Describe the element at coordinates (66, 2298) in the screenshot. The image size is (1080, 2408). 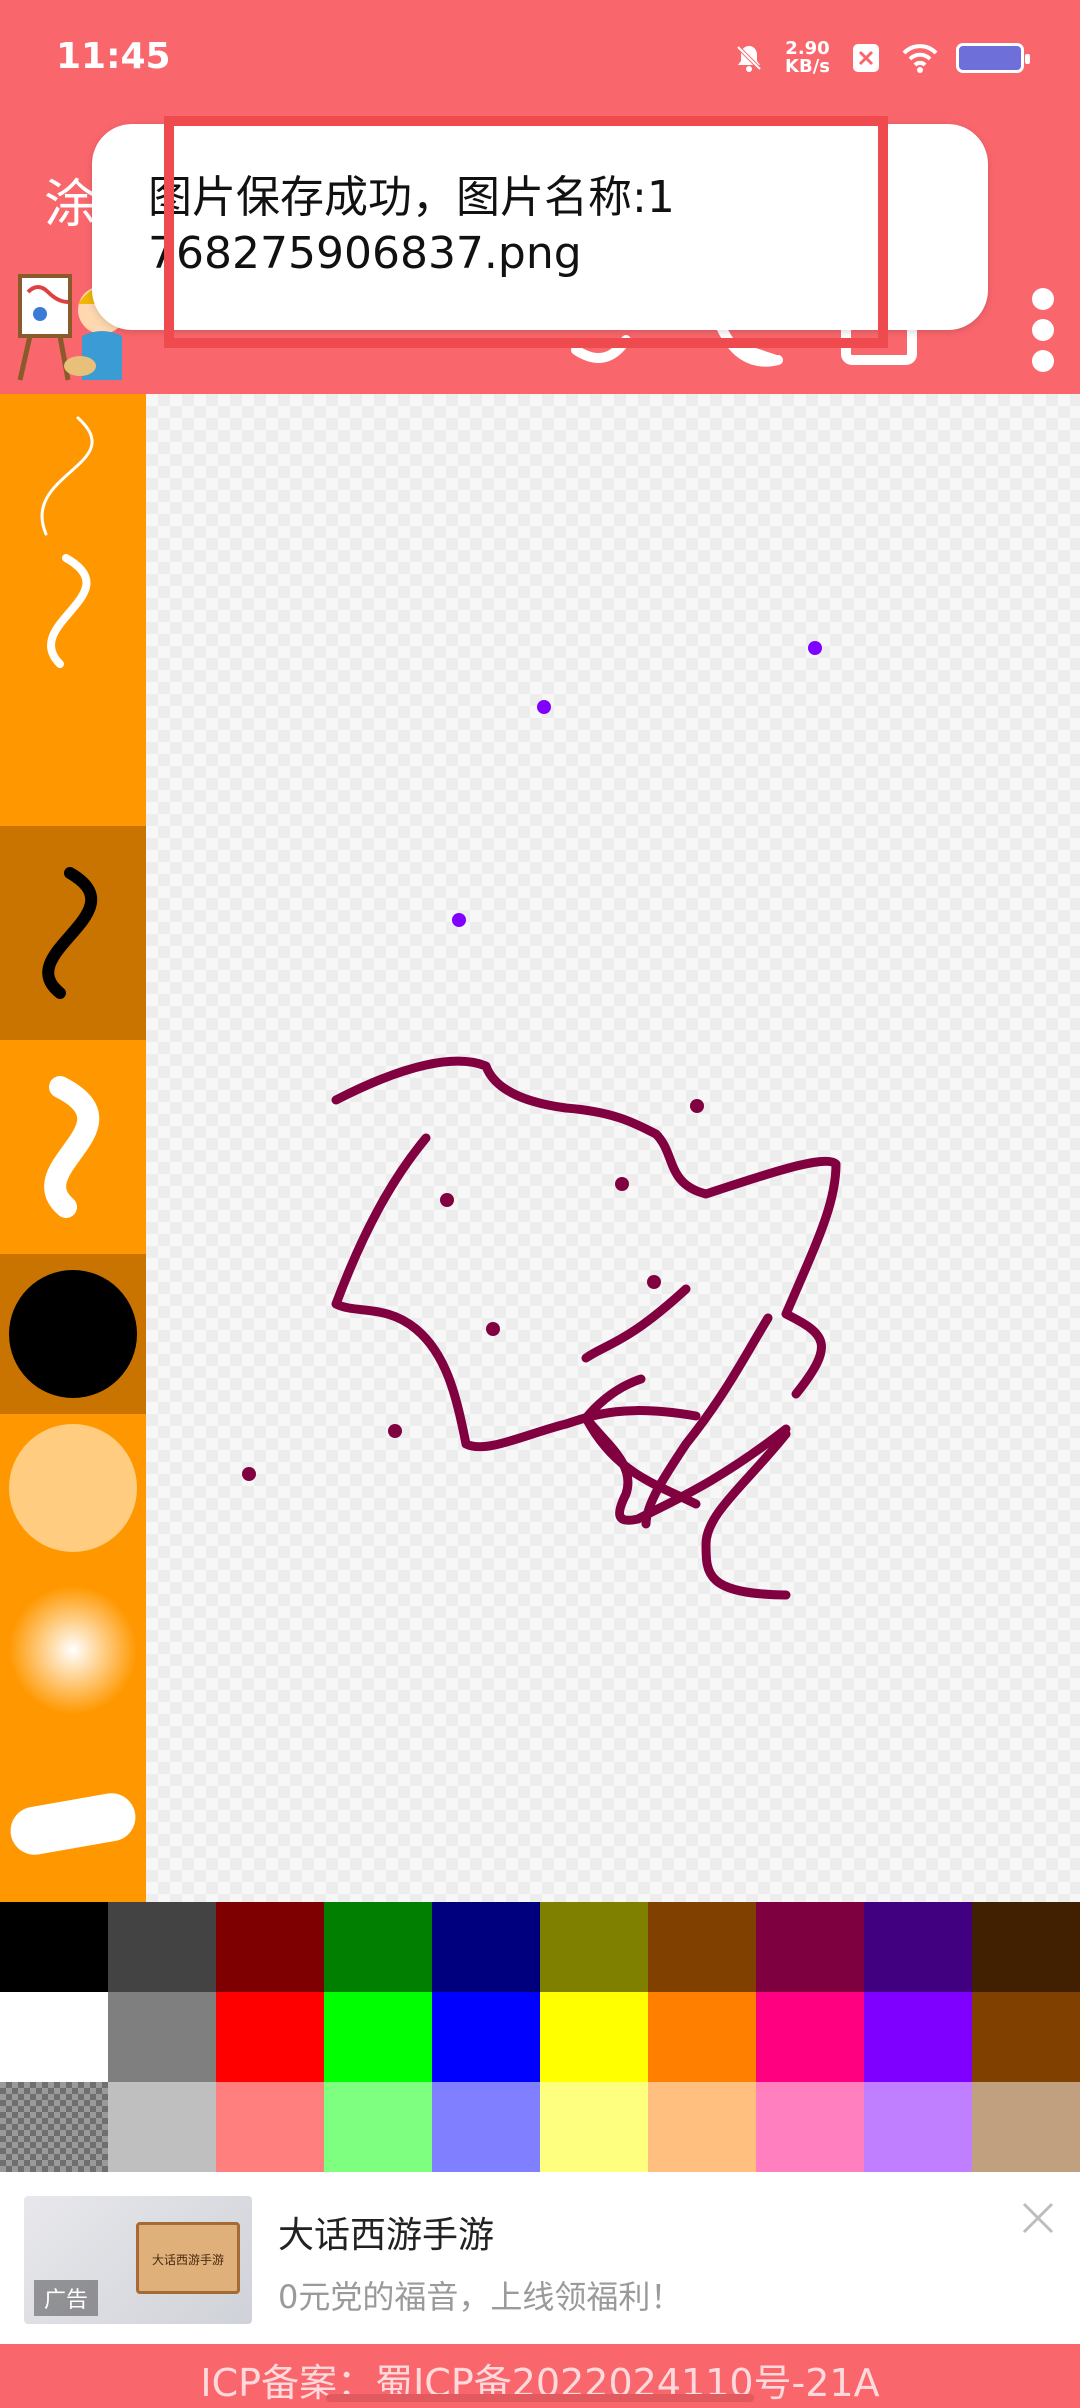
I see `ad-badge: 广告` at that location.